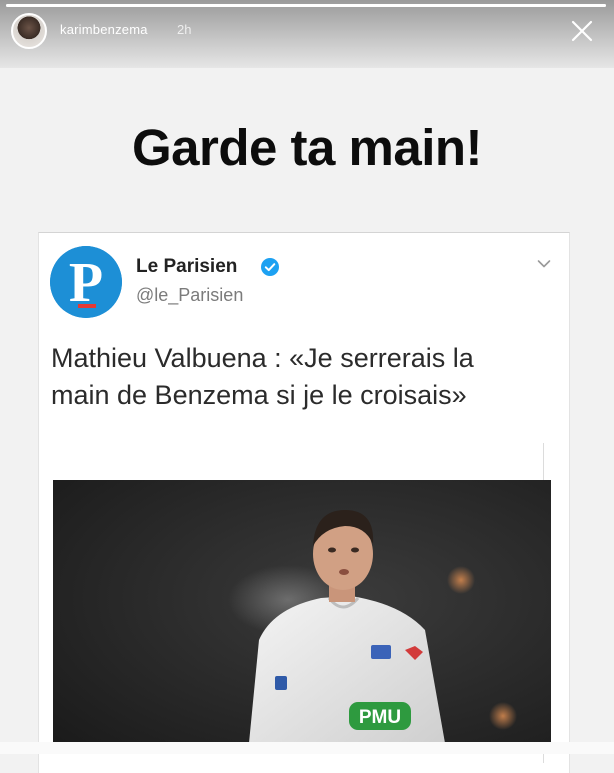  What do you see at coordinates (29, 31) in the screenshot?
I see `avatar` at bounding box center [29, 31].